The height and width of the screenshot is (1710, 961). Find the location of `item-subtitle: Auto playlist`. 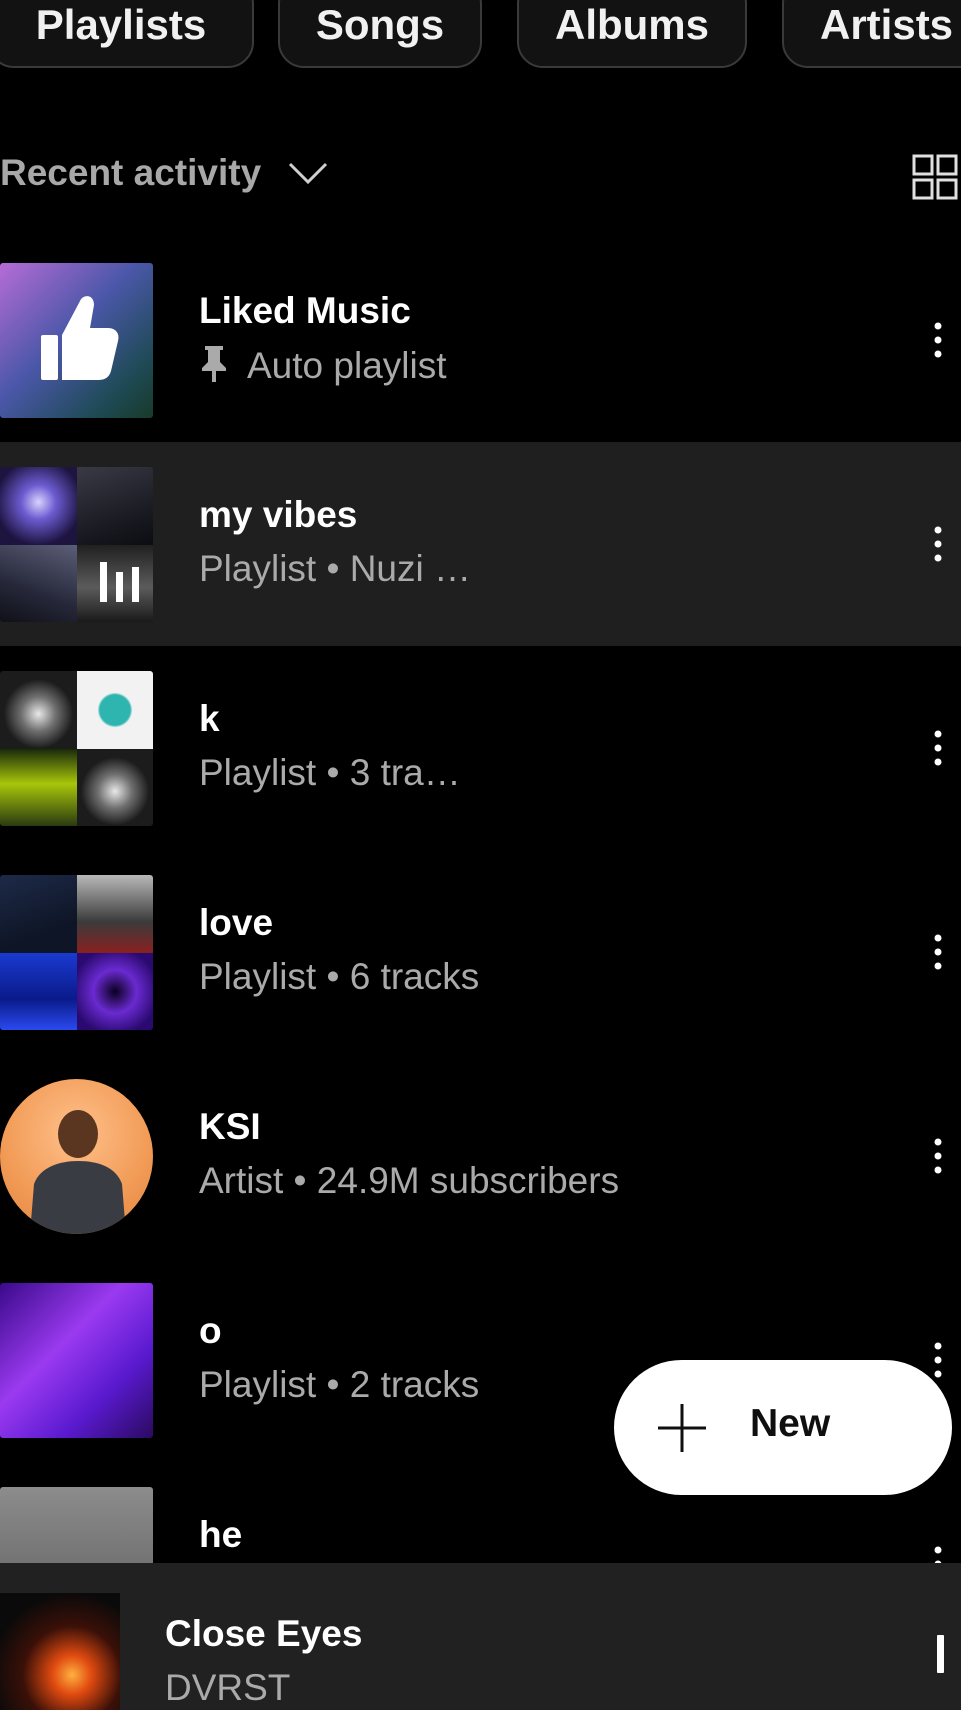

item-subtitle: Auto playlist is located at coordinates (323, 365).